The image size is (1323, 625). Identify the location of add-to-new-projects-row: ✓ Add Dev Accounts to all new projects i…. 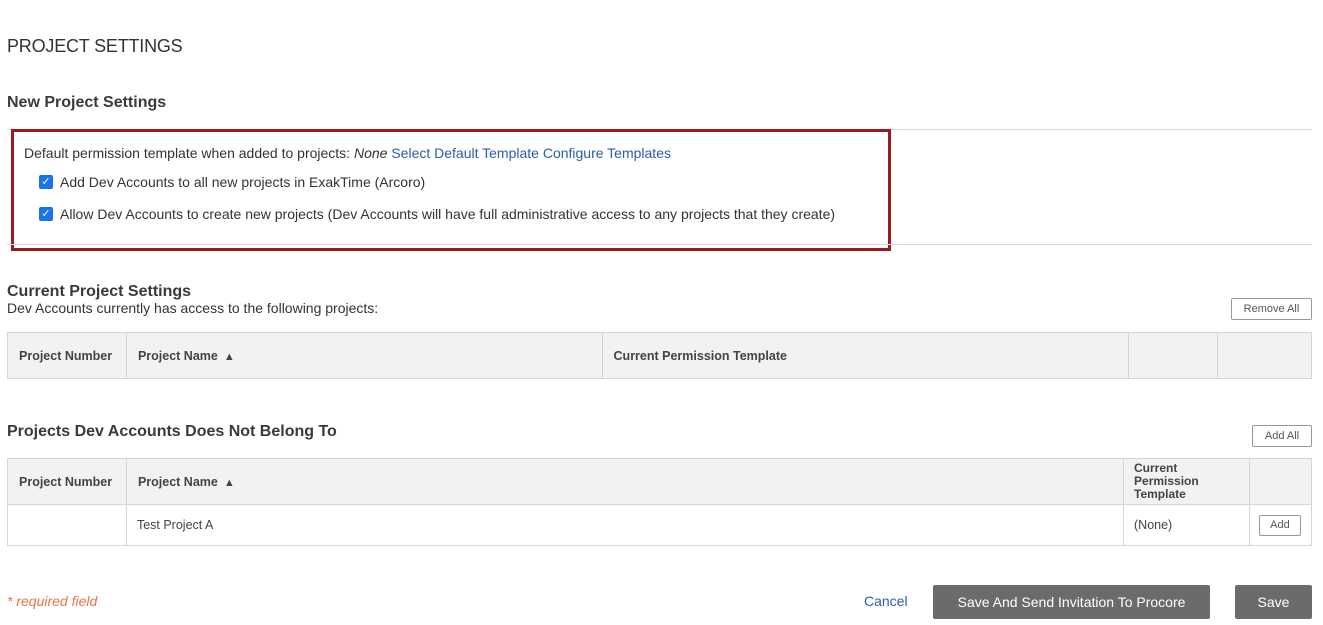
(232, 182).